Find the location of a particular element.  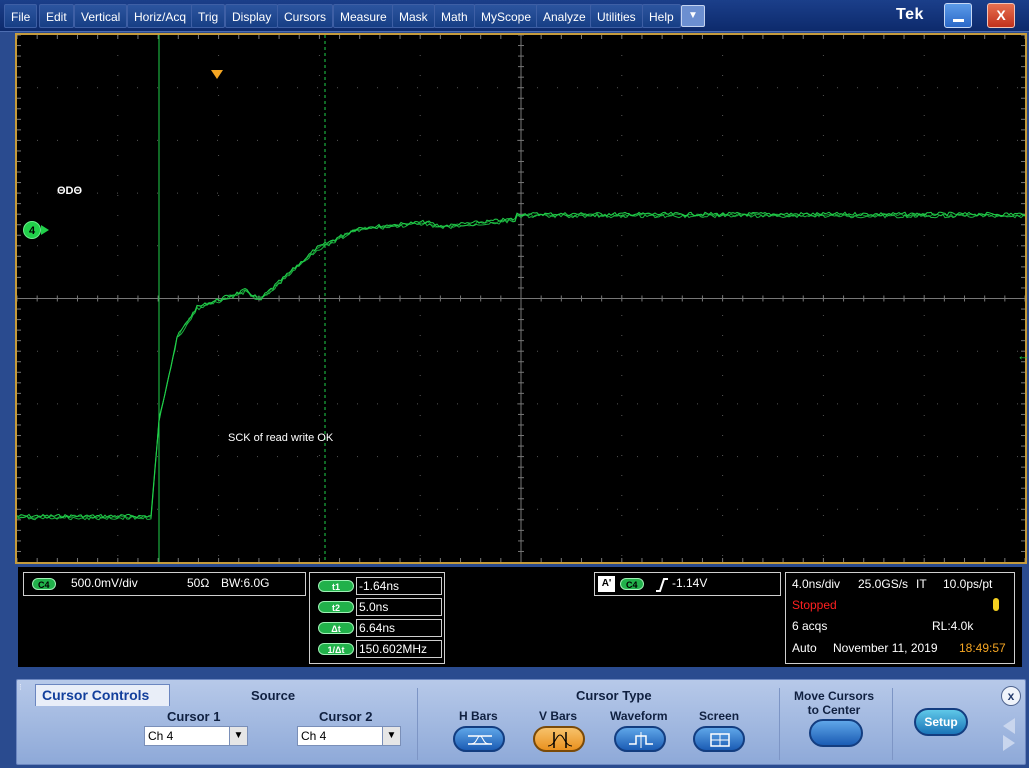

cursor-delta-value: 6.64ns is located at coordinates (399, 628).